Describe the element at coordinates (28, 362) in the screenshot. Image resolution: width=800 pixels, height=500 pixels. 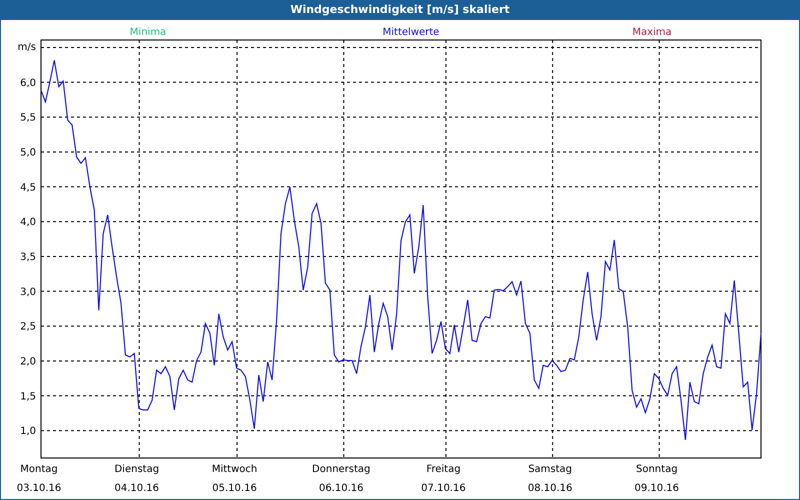
I see `y-tick-label: 2,0` at that location.